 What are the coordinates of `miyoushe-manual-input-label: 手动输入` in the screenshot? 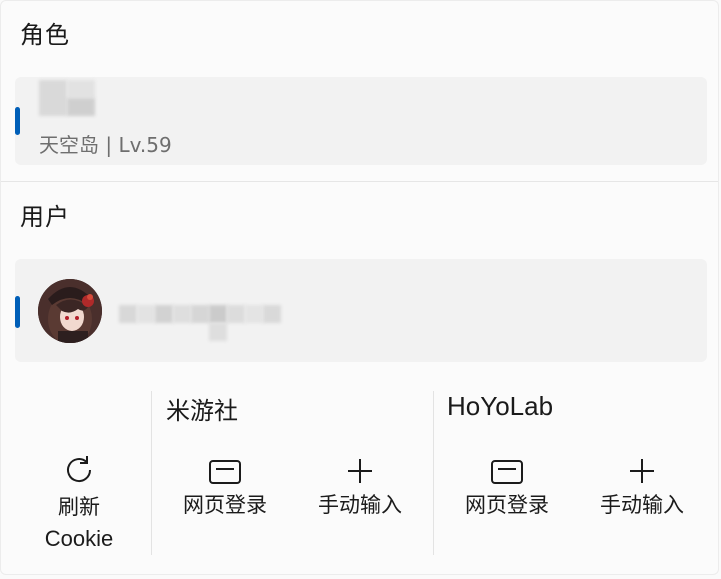 It's located at (360, 505).